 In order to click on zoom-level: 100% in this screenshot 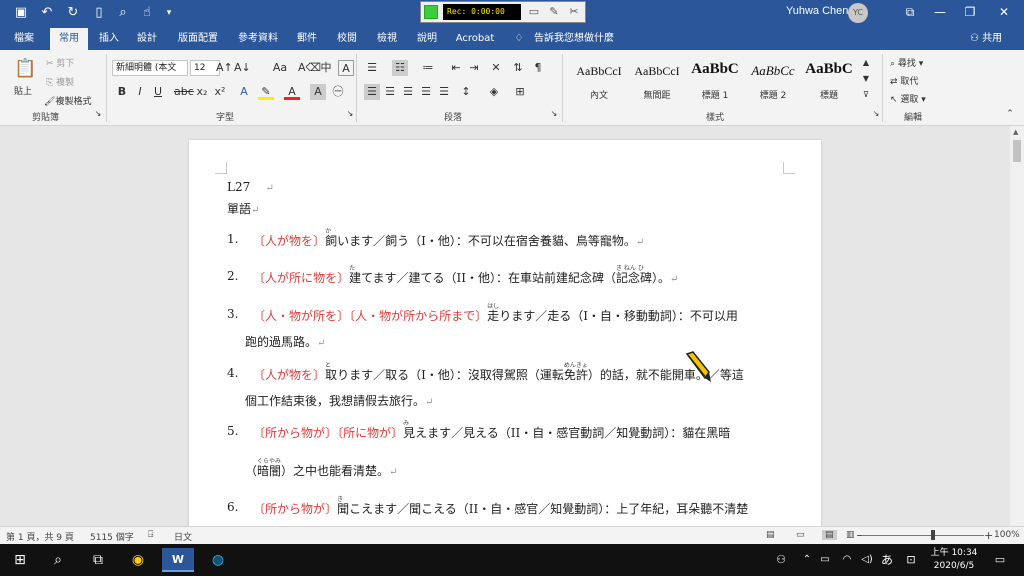, I will do `click(1007, 535)`.